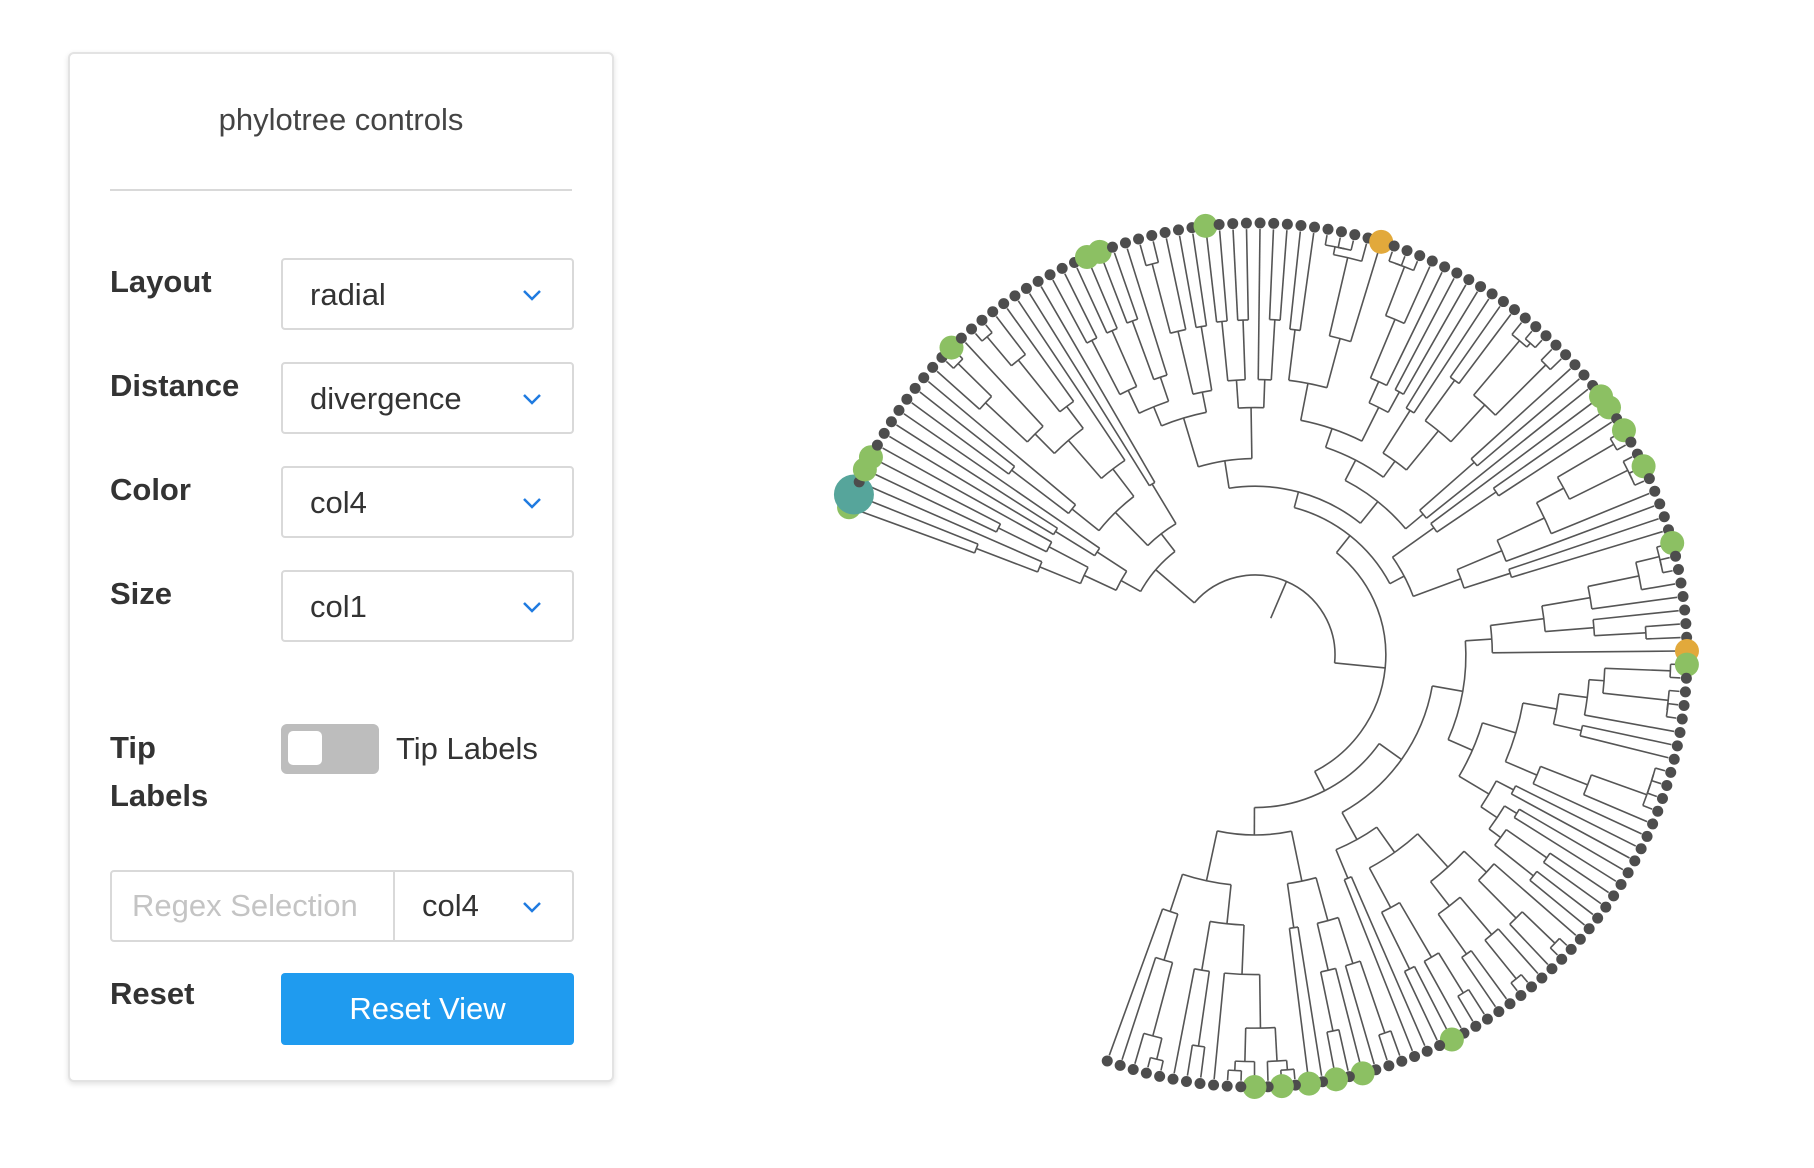 The width and height of the screenshot is (1814, 1168). What do you see at coordinates (330, 749) in the screenshot?
I see `tip-labels-toggle` at bounding box center [330, 749].